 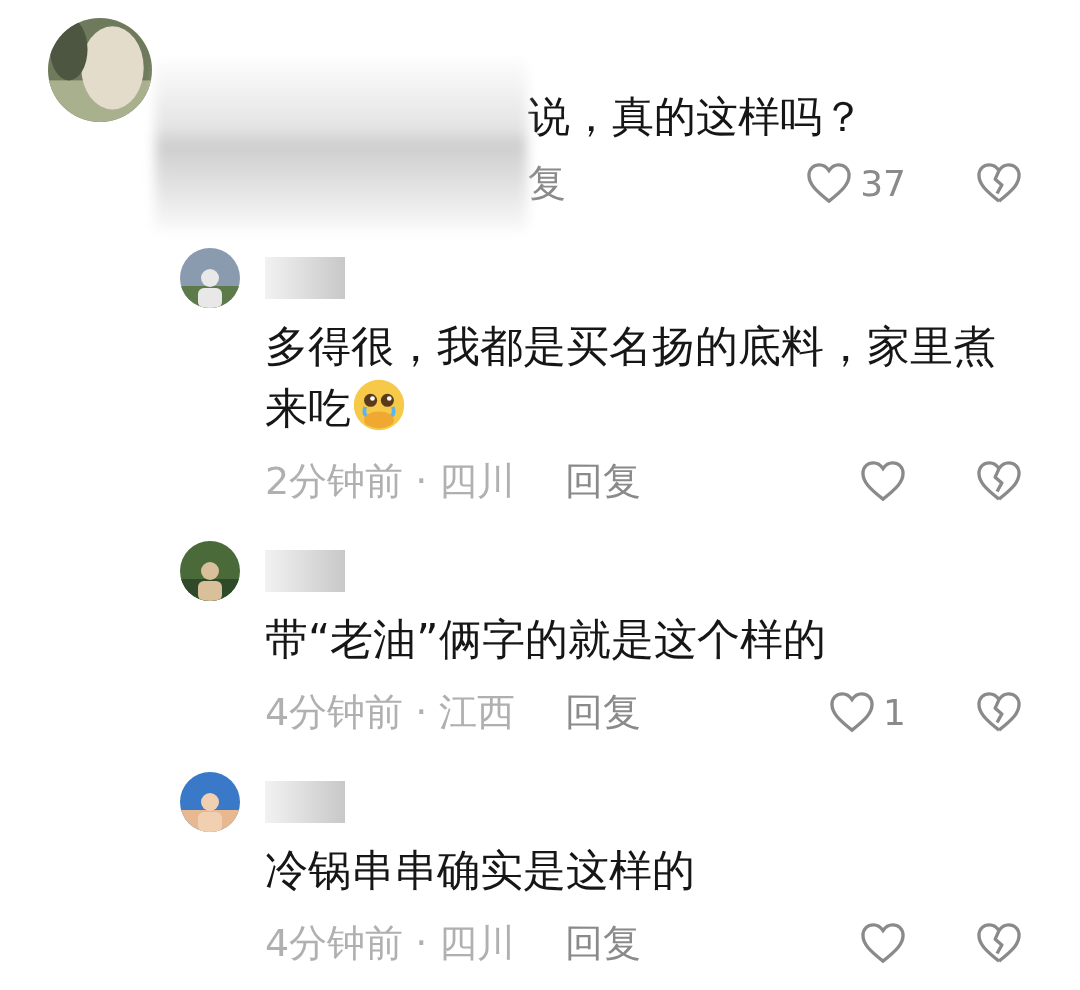 What do you see at coordinates (390, 481) in the screenshot?
I see `comment-time: 2分钟前 · 四川` at bounding box center [390, 481].